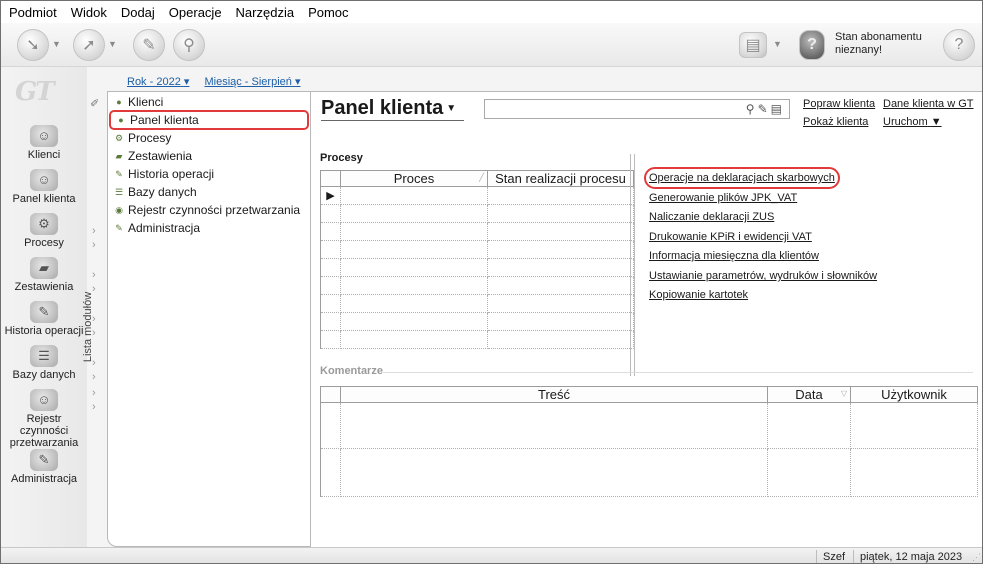 Image resolution: width=983 pixels, height=564 pixels. Describe the element at coordinates (44, 275) in the screenshot. I see `nav-zestawienia: ▰ Zestawienia` at that location.